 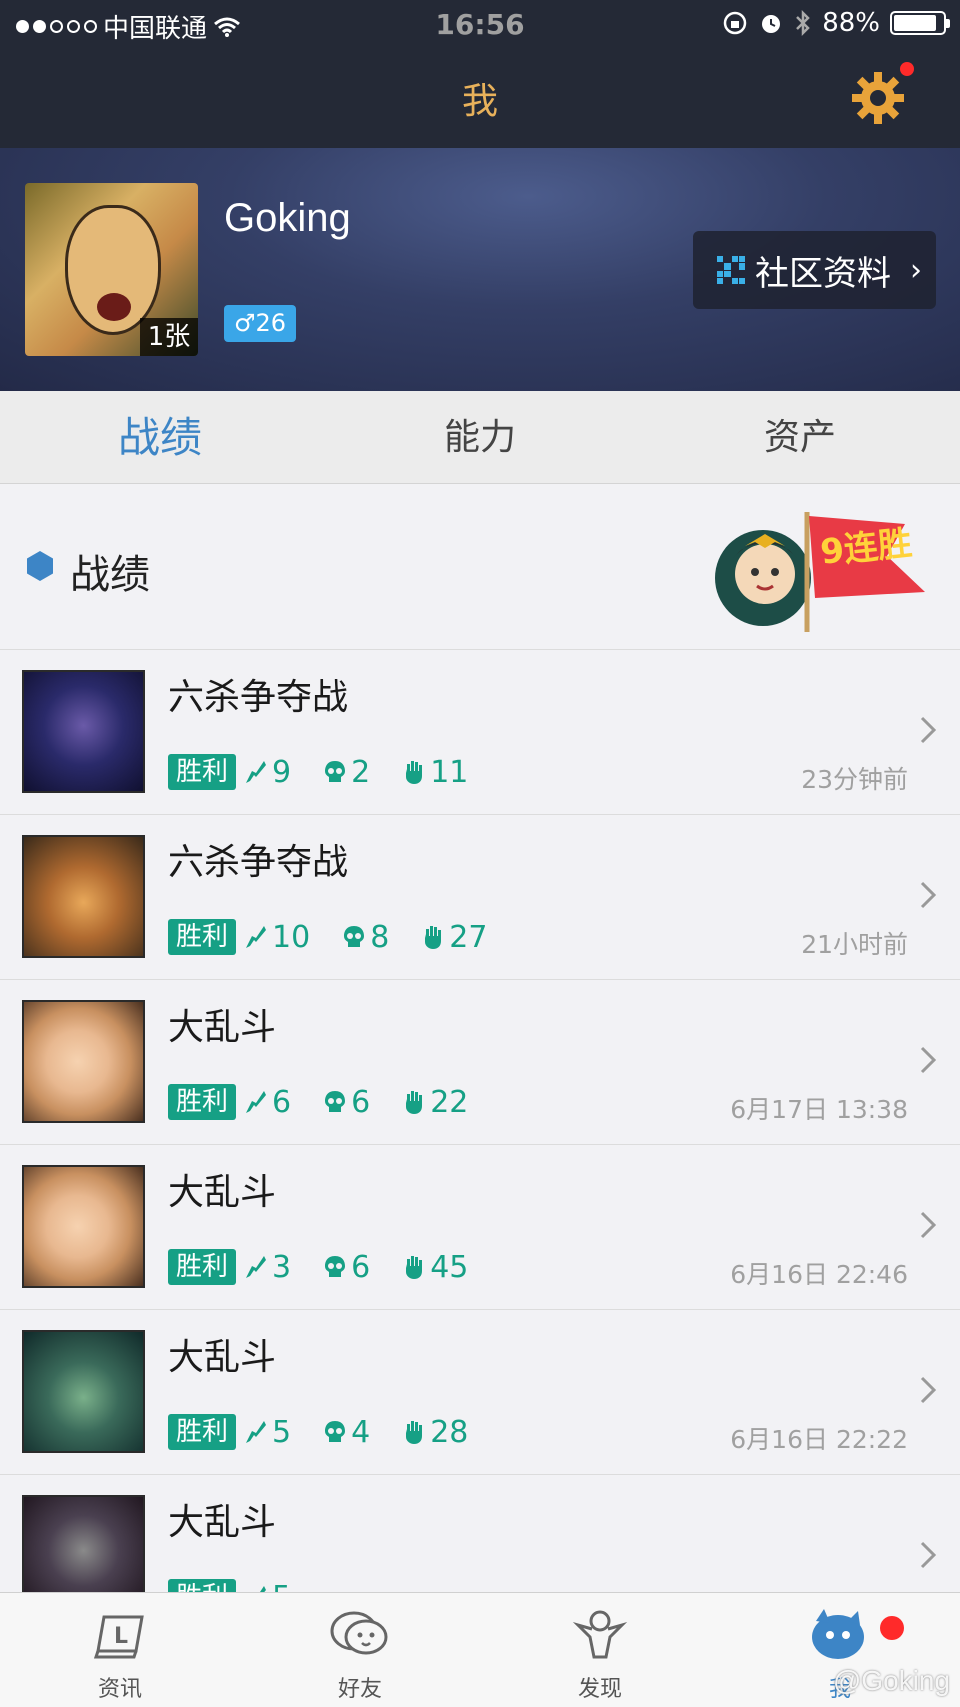 What do you see at coordinates (110, 575) in the screenshot?
I see `section-title: 战绩` at bounding box center [110, 575].